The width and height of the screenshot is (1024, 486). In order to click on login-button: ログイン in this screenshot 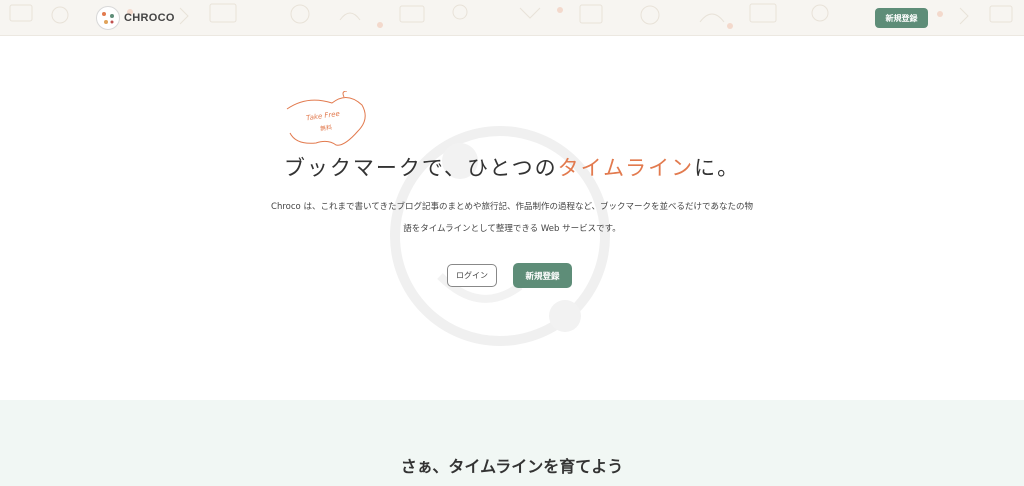, I will do `click(472, 275)`.